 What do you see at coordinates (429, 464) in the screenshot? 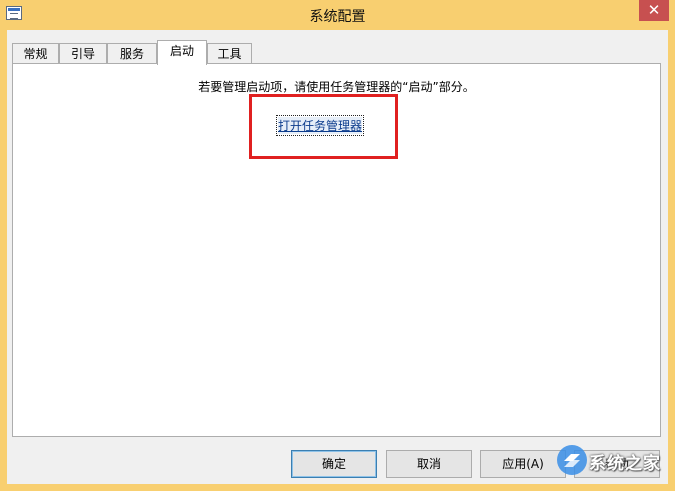
I see `cancel-button: 取消` at bounding box center [429, 464].